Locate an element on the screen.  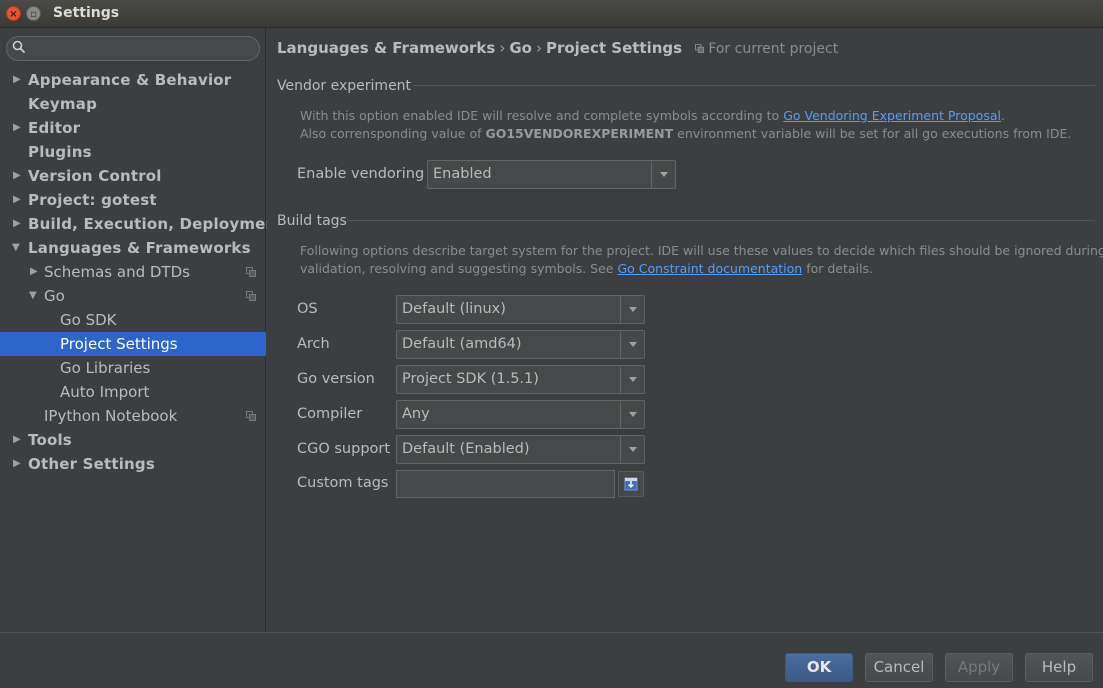
env-variable-name: GO15VENDOREXPERIMENT is located at coordinates (579, 133).